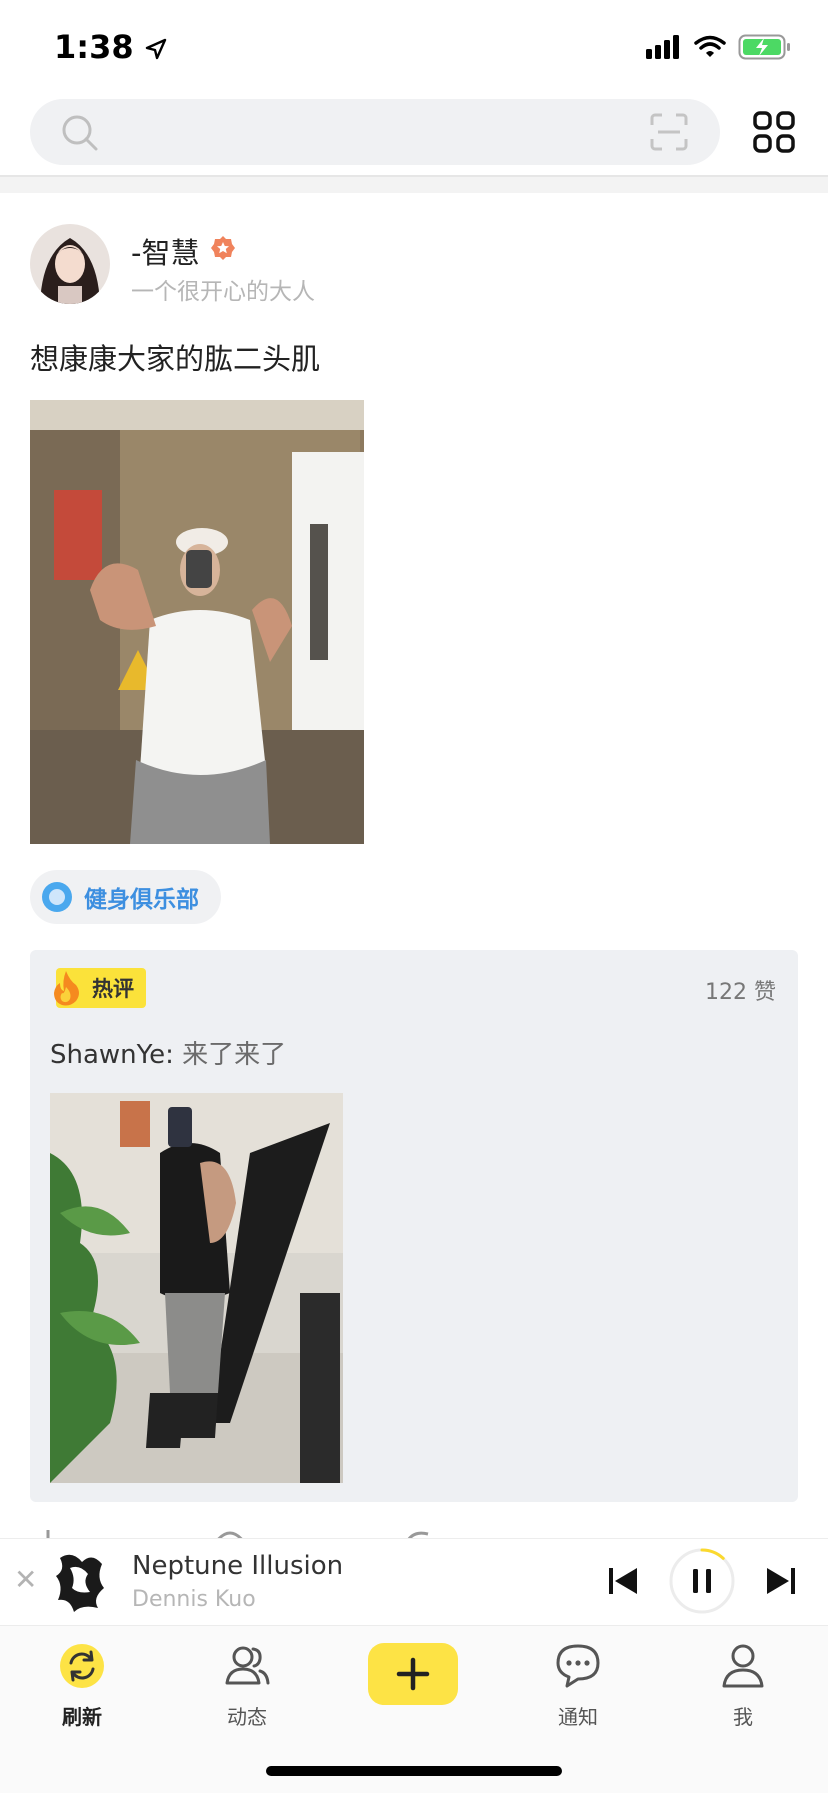 This screenshot has width=828, height=1793. What do you see at coordinates (578, 1717) in the screenshot?
I see `tab-label: 通知` at bounding box center [578, 1717].